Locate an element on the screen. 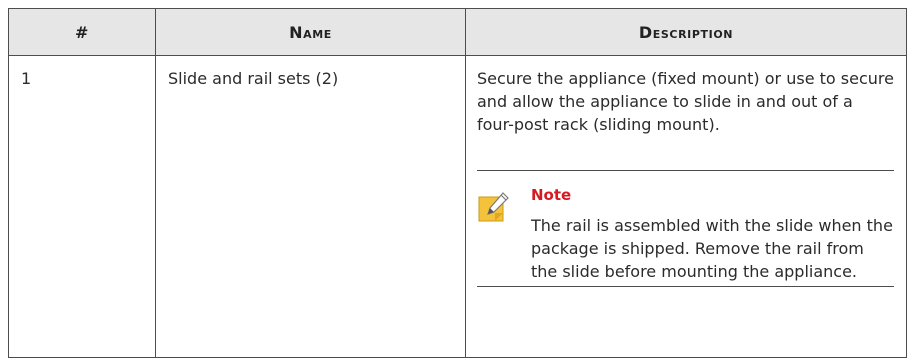 The height and width of the screenshot is (360, 910). column-header-description: Description is located at coordinates (686, 32).